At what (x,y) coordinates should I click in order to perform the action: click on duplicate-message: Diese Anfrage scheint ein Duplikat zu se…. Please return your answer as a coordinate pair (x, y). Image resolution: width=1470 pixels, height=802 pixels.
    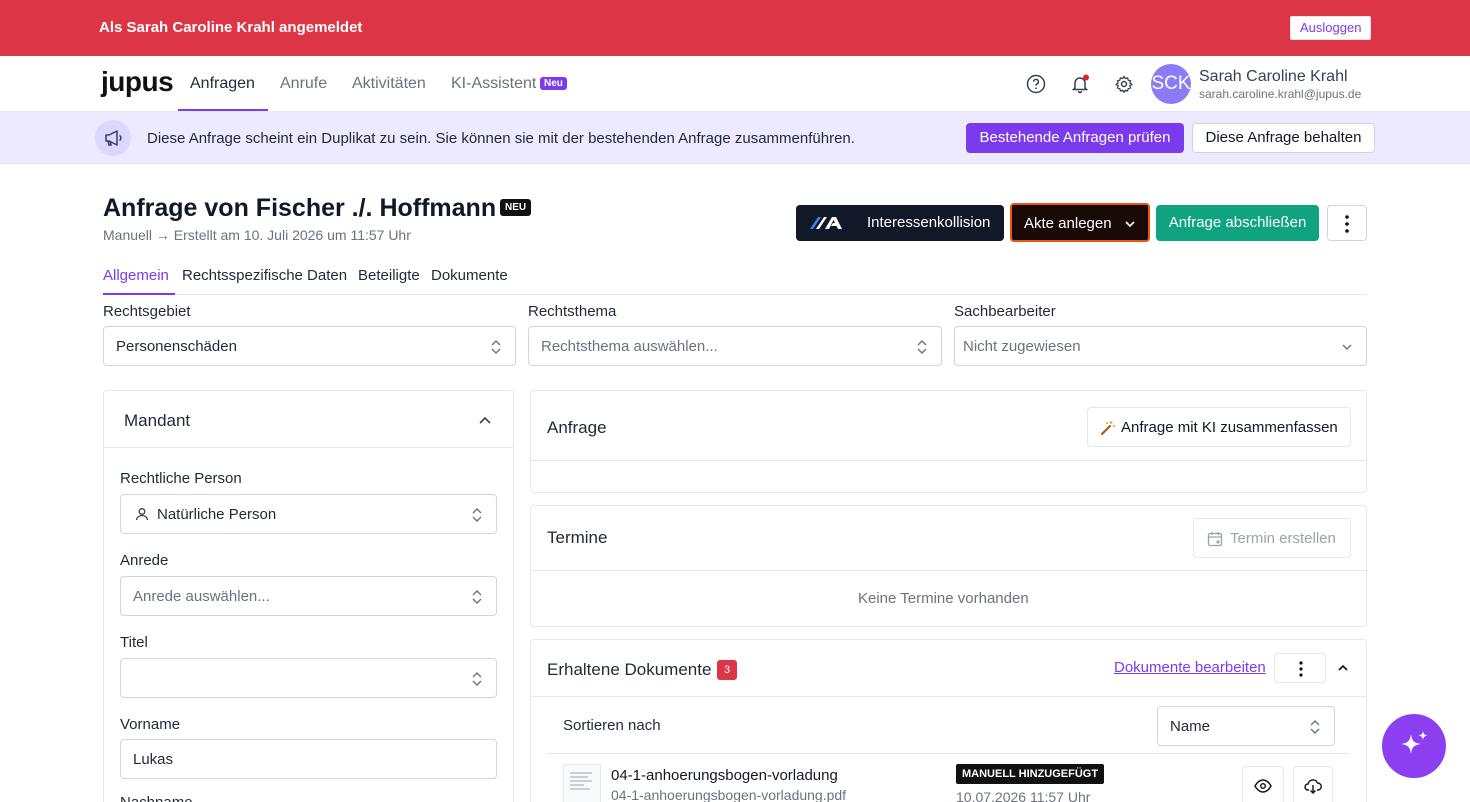
    Looking at the image, I should click on (501, 138).